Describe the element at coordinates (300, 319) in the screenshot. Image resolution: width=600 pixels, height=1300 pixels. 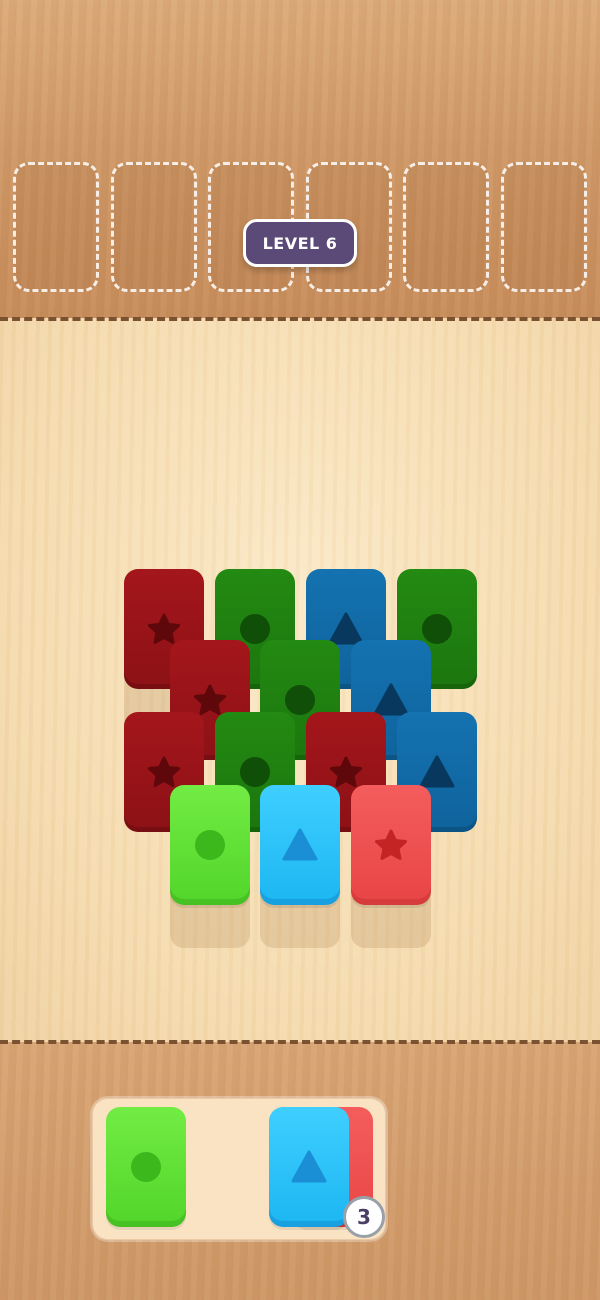
I see `board-top-stitch` at that location.